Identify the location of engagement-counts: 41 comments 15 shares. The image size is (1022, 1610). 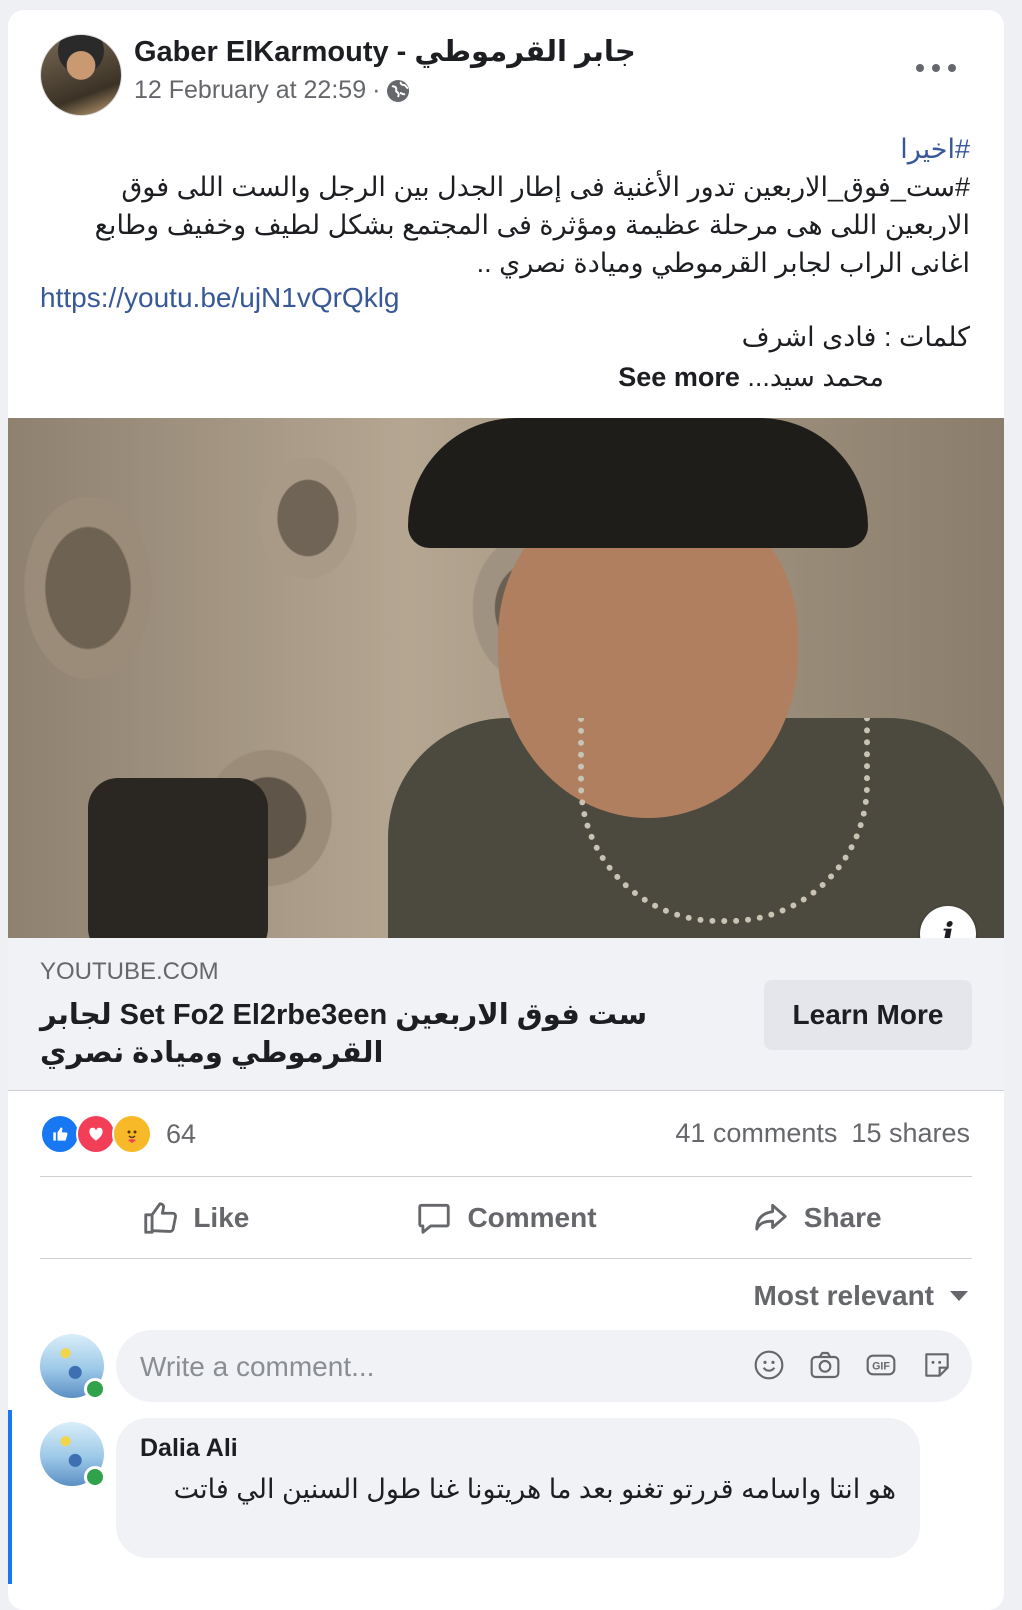
(822, 1133).